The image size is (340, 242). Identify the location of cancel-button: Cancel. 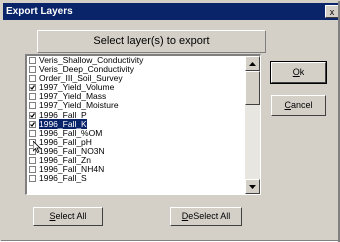
(298, 105).